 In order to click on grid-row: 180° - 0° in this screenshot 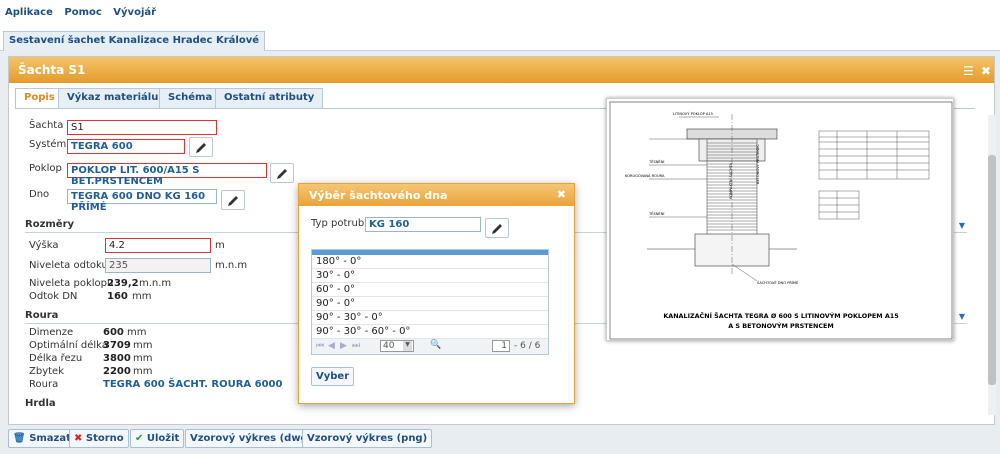, I will do `click(430, 262)`.